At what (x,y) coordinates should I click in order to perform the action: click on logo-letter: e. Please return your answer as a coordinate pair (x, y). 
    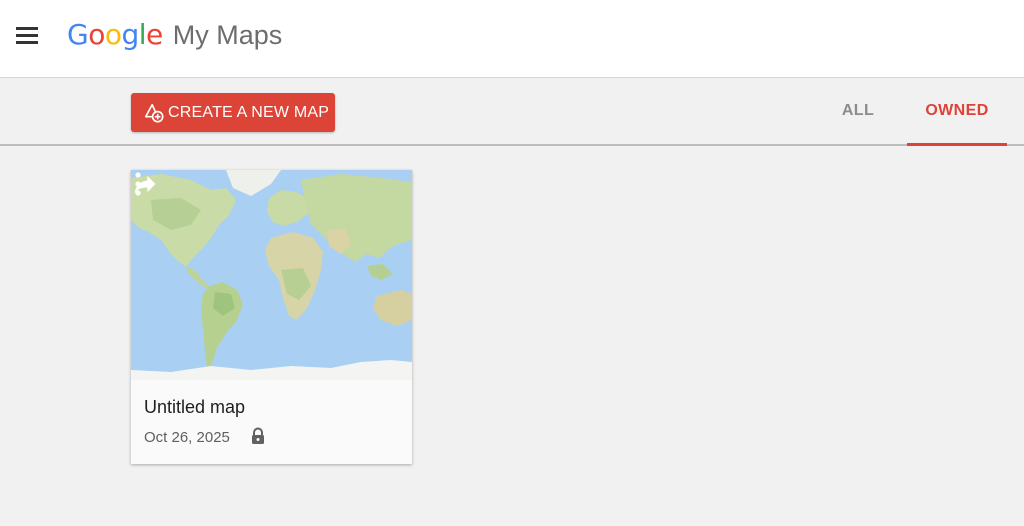
    Looking at the image, I should click on (154, 34).